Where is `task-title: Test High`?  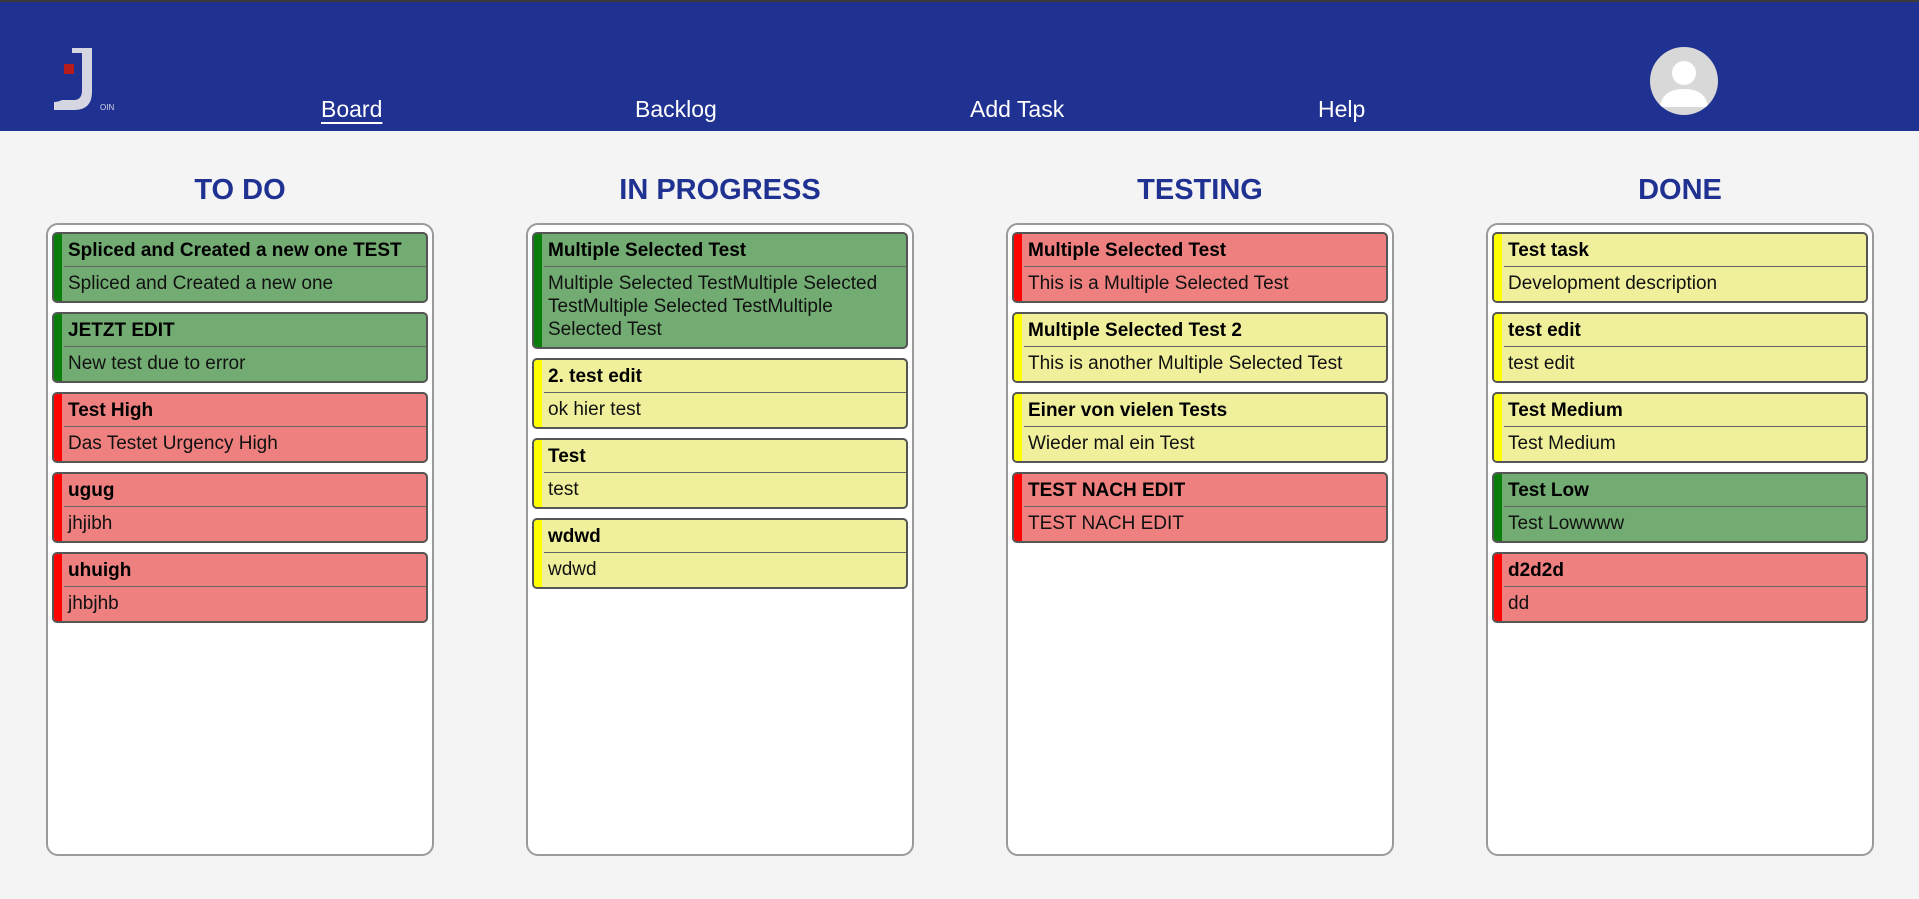 task-title: Test High is located at coordinates (245, 410).